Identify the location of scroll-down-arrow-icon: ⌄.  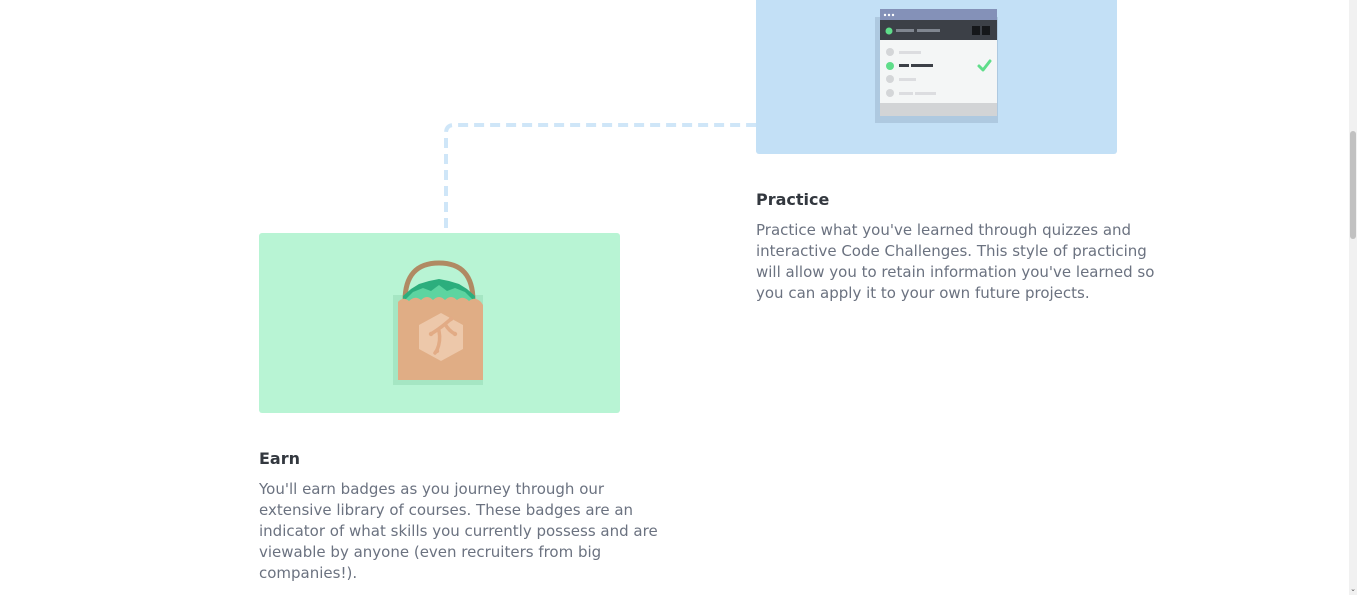
(1353, 589).